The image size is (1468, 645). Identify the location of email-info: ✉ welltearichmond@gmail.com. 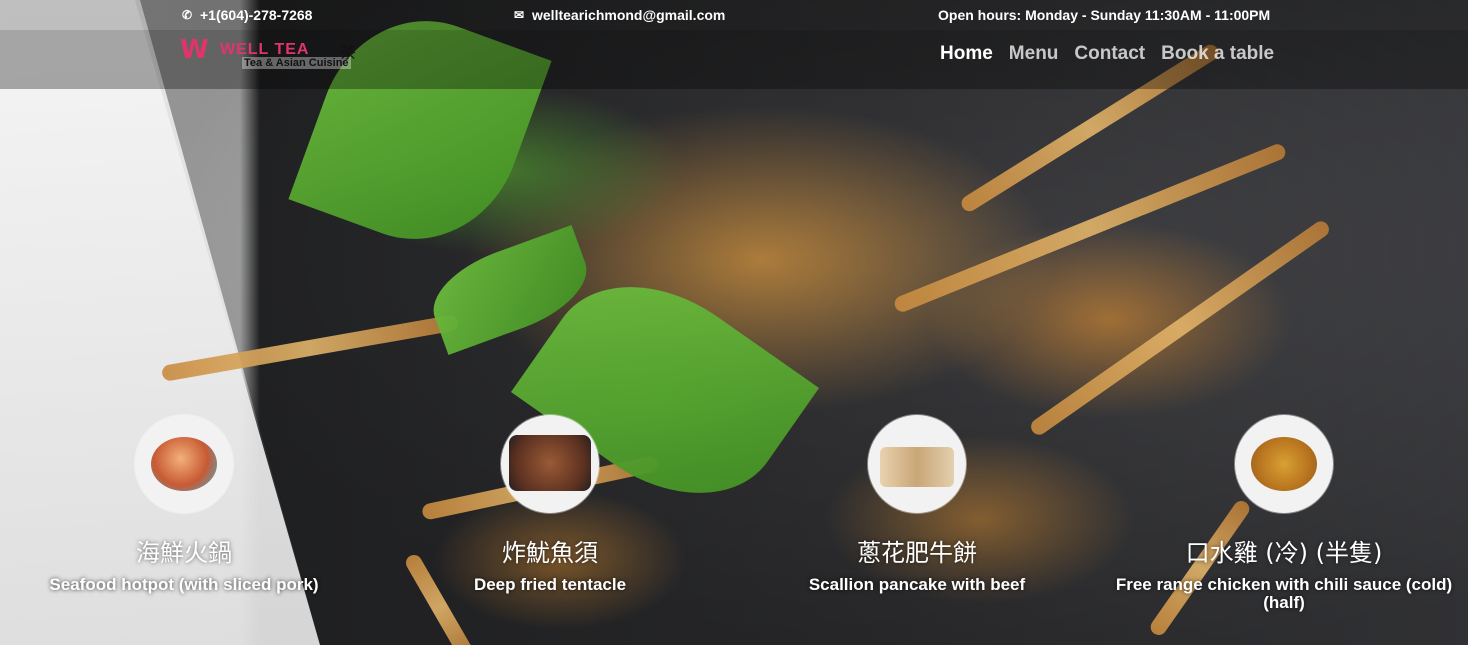
(618, 15).